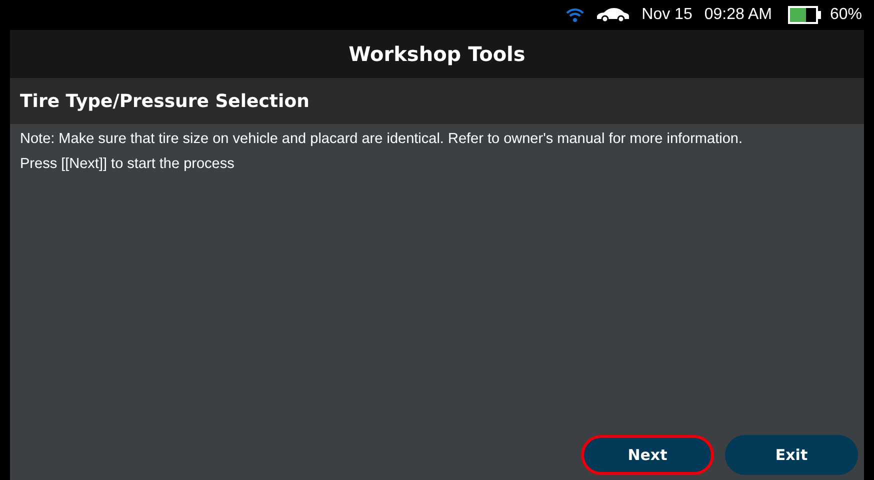 The height and width of the screenshot is (480, 874). Describe the element at coordinates (382, 139) in the screenshot. I see `message-text: Note: Make sure that tire size on vehicle and placard are identical. Refer to owner's manual for more information.` at that location.